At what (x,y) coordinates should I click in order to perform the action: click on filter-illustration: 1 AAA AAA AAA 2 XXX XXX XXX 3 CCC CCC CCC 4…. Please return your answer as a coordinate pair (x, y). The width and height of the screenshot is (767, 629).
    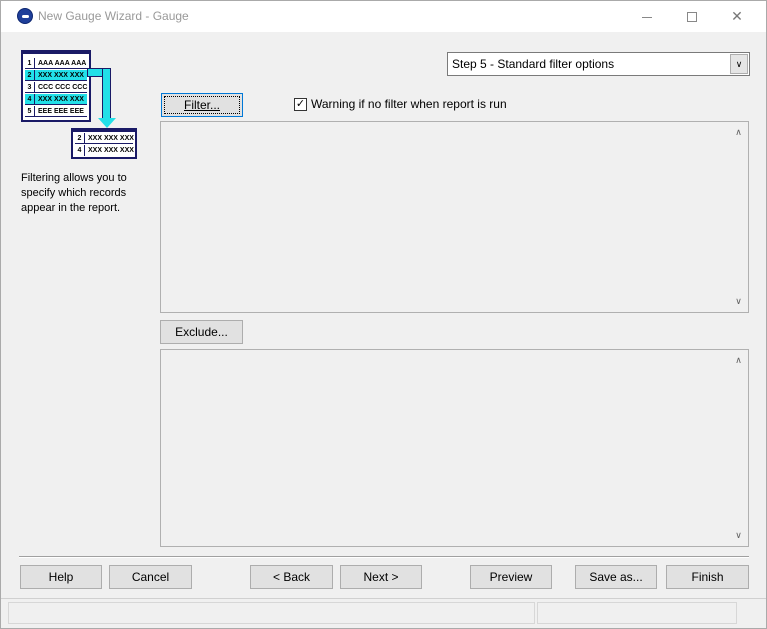
    Looking at the image, I should click on (81, 104).